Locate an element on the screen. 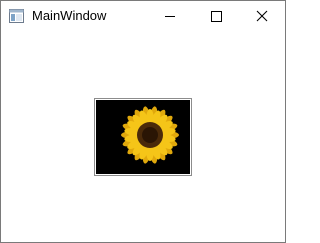  maximize-icon is located at coordinates (216, 16).